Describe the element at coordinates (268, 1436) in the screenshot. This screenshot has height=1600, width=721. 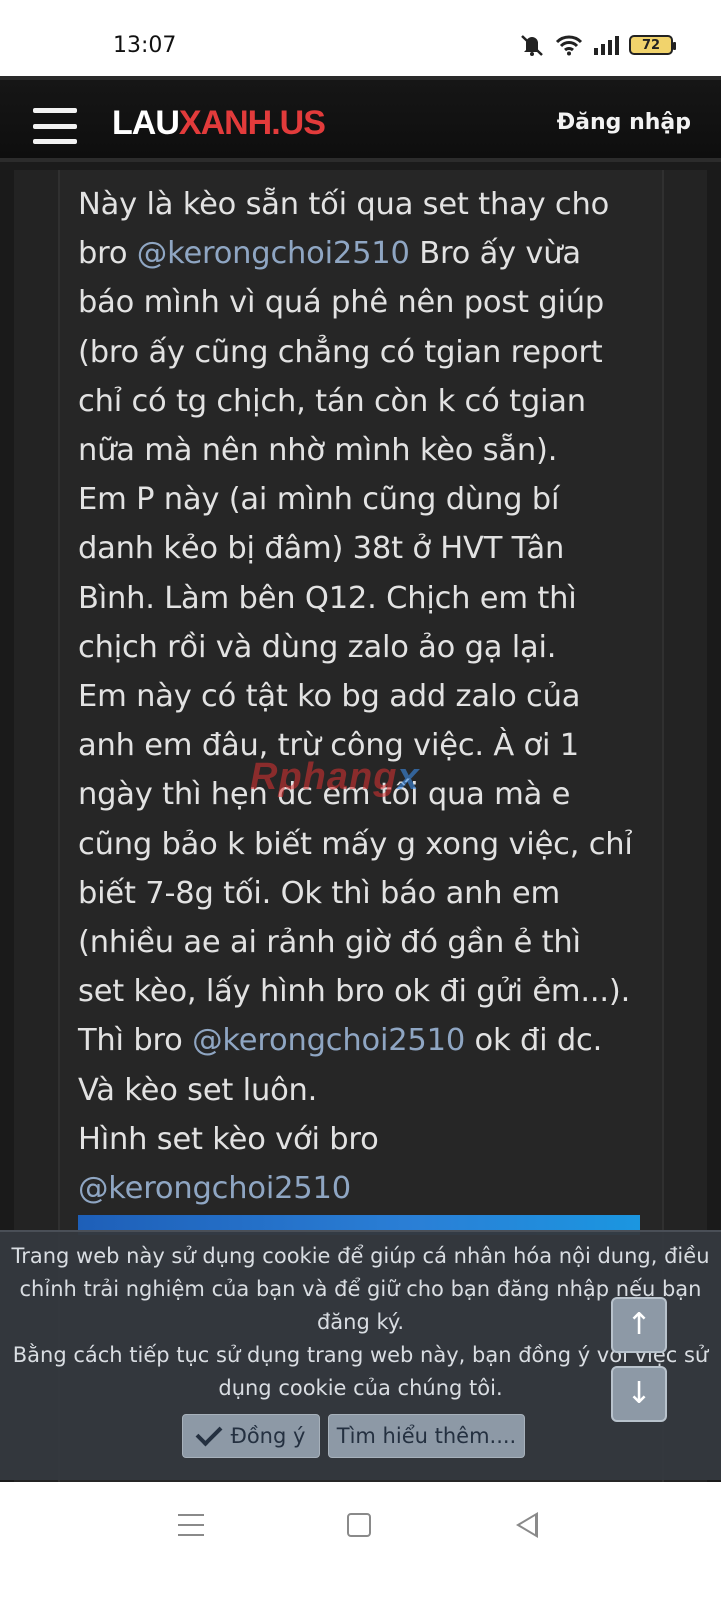
I see `agree-label: Đồng ý` at that location.